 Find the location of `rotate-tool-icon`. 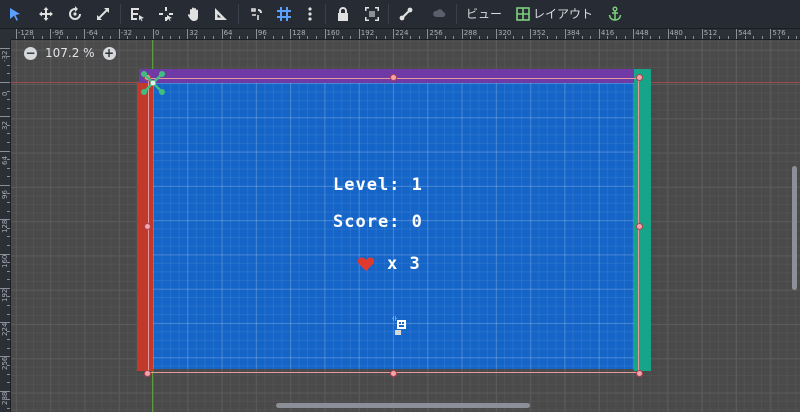

rotate-tool-icon is located at coordinates (75, 14).